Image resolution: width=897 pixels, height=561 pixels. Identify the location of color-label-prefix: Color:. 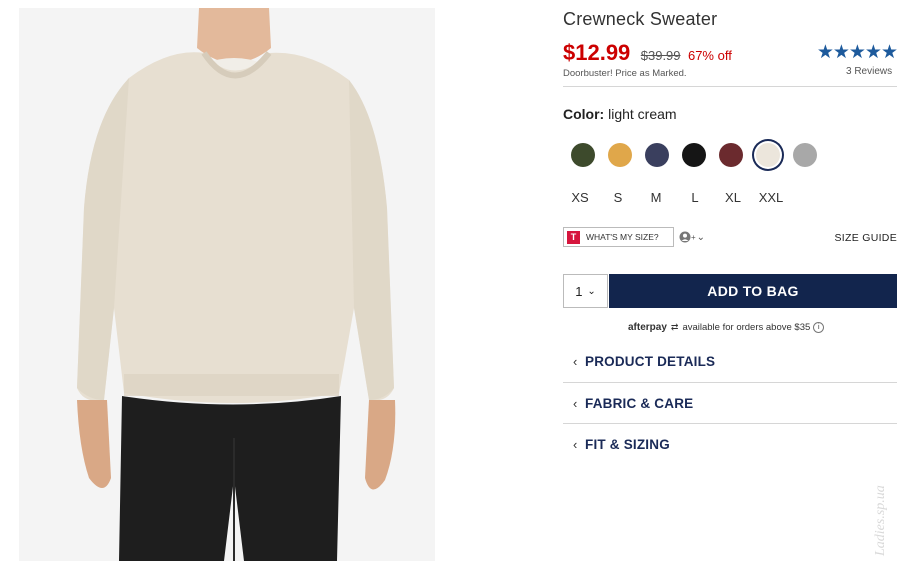
(584, 114).